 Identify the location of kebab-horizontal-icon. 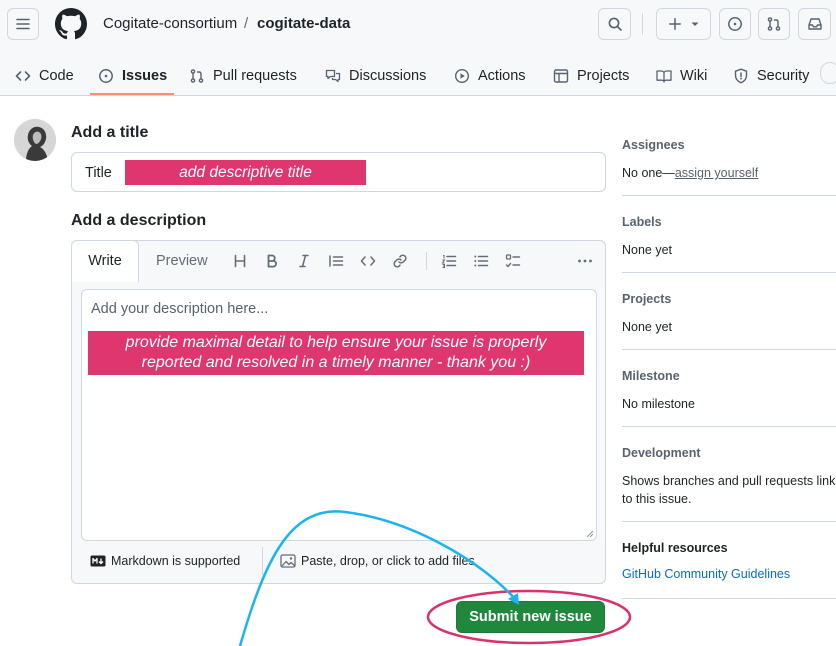
(585, 261).